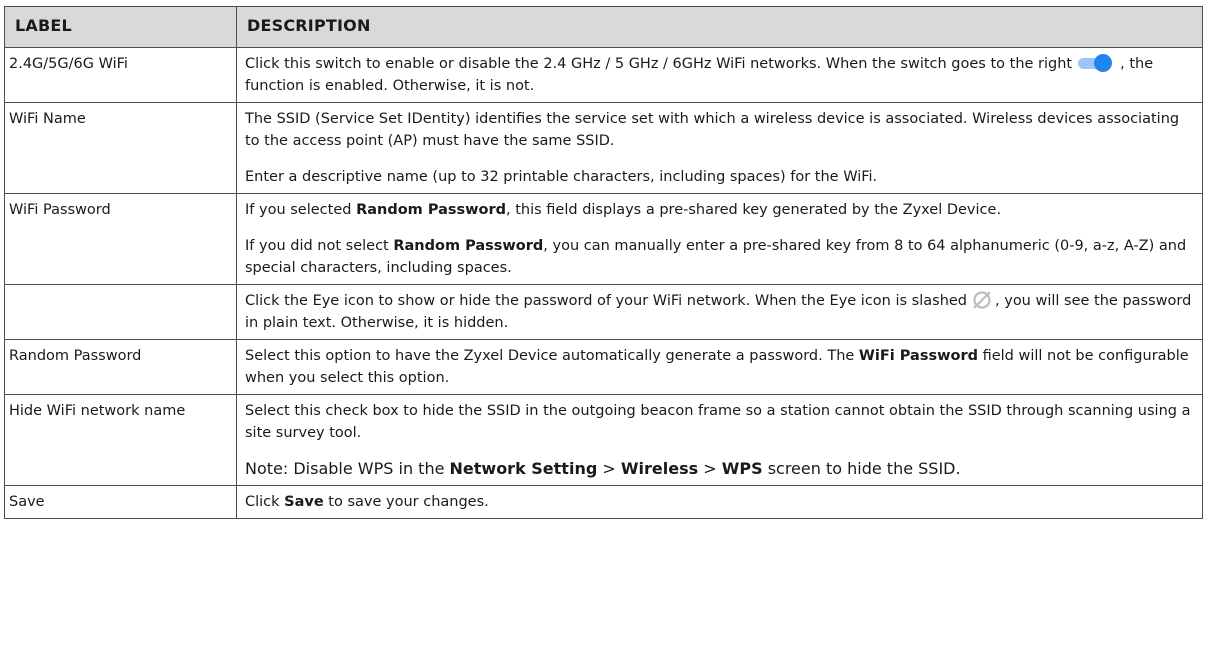 The image size is (1206, 664). I want to click on row-label: Random Password, so click(120, 367).